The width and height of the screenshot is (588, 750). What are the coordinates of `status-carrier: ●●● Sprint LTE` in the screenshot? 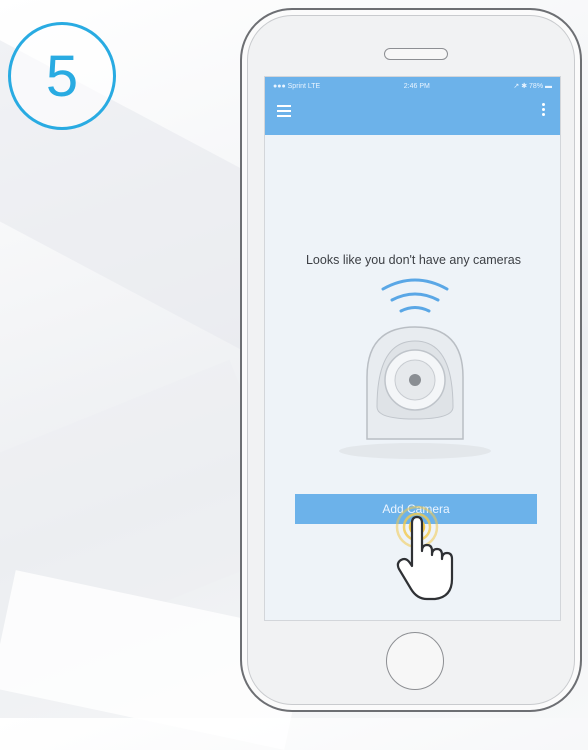 It's located at (297, 86).